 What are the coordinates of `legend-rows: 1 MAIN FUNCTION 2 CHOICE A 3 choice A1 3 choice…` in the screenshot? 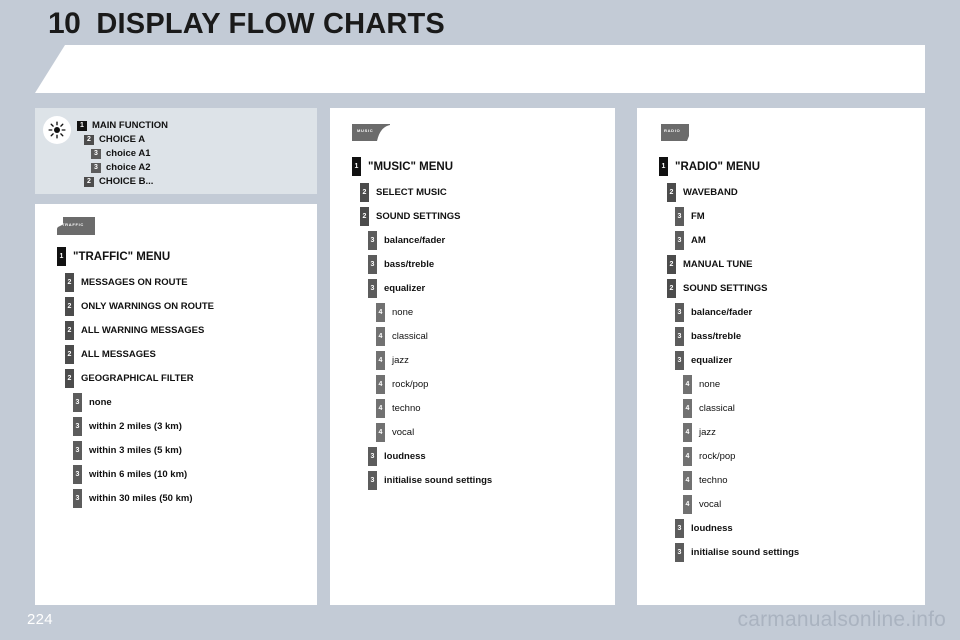 It's located at (122, 154).